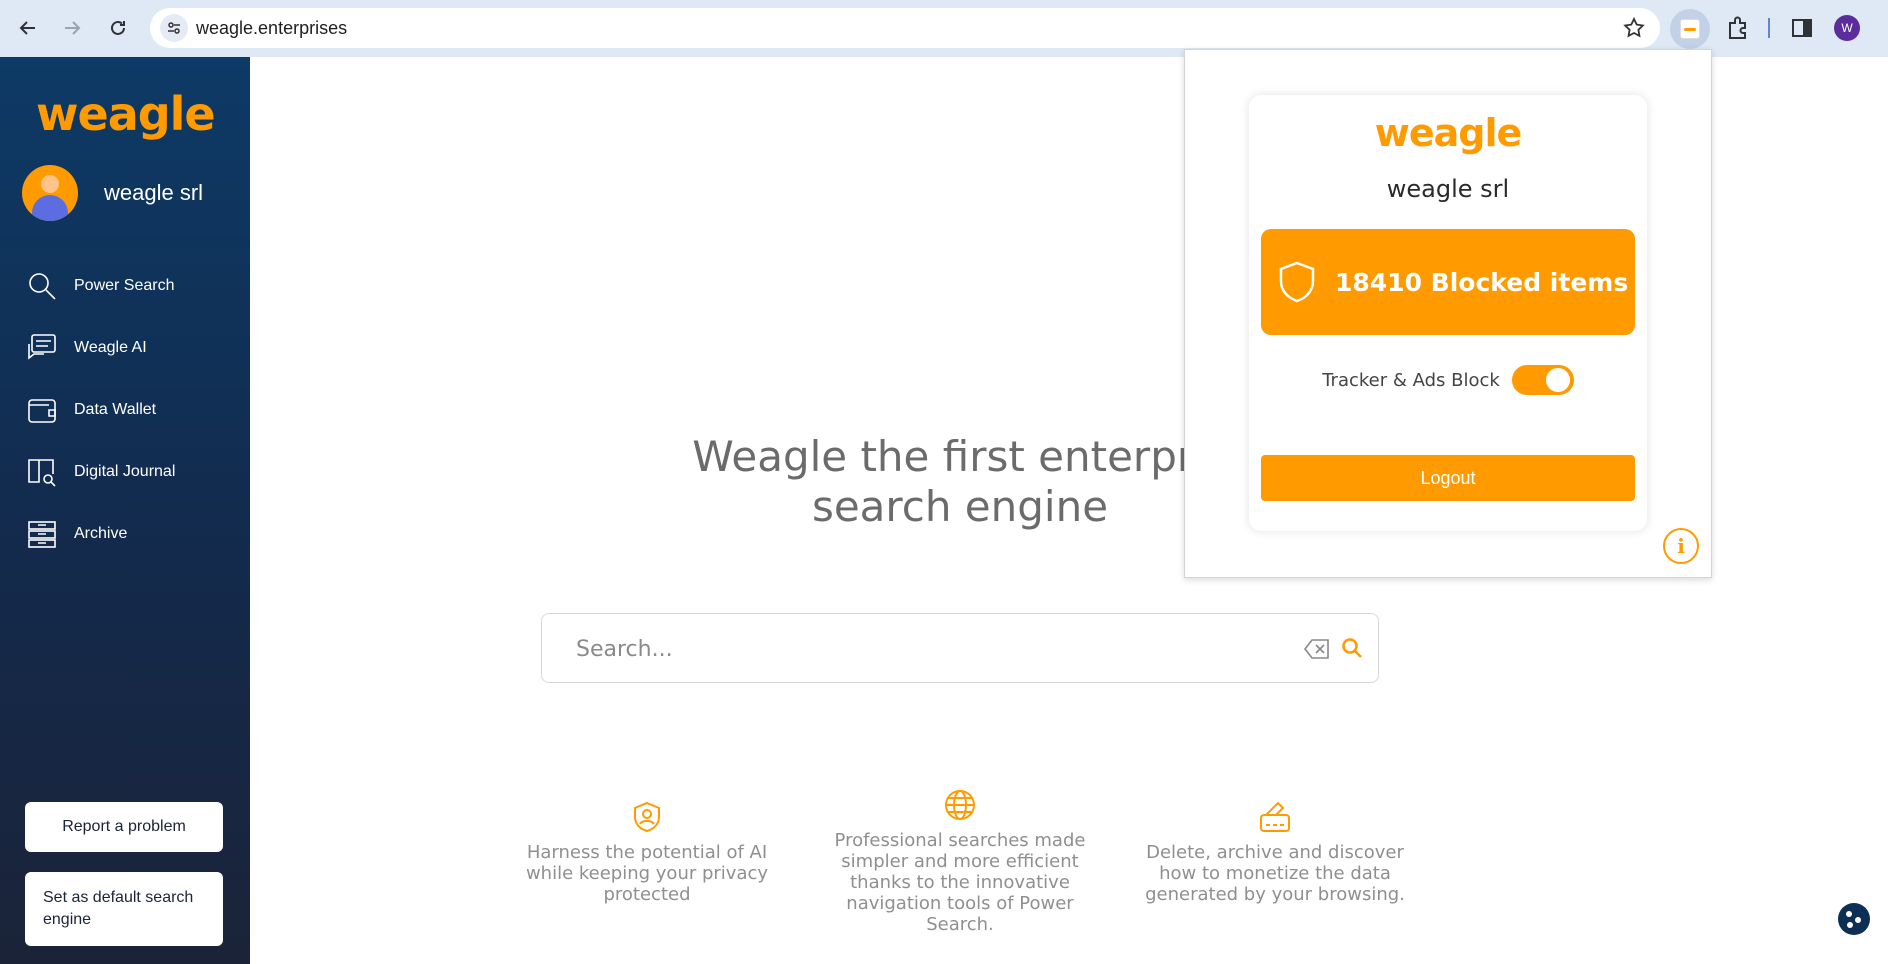  What do you see at coordinates (101, 533) in the screenshot?
I see `sidebar-item-label: Archive` at bounding box center [101, 533].